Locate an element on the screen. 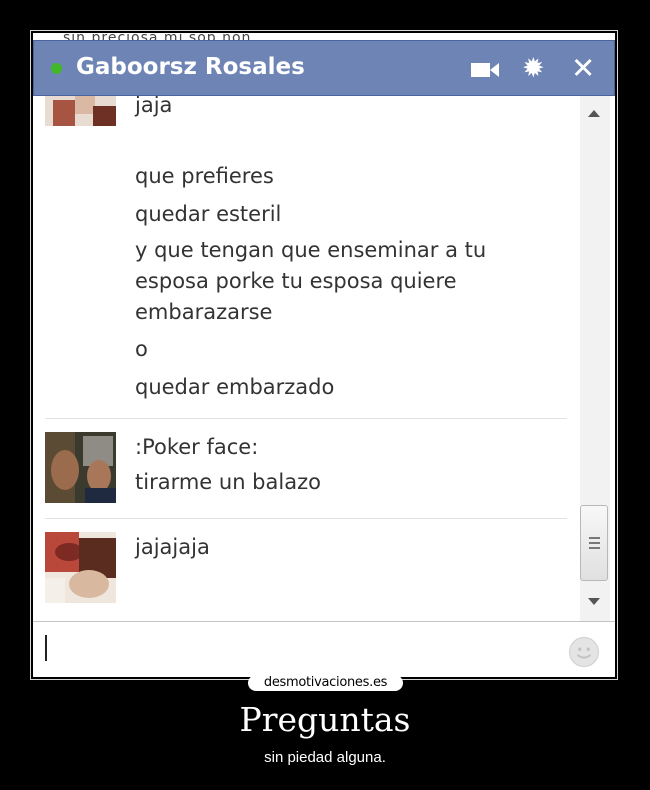  online-status-icon is located at coordinates (56, 68).